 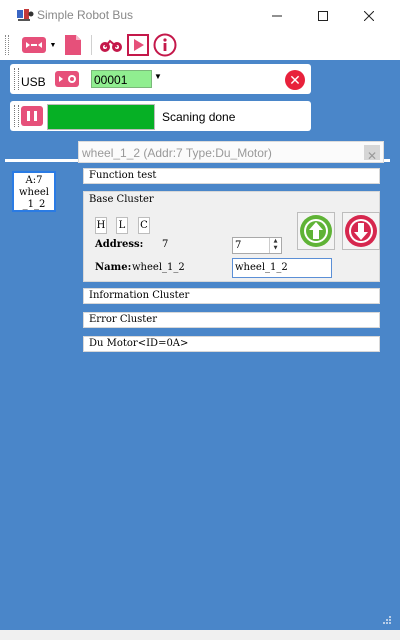 I want to click on pause-icon, so click(x=32, y=116).